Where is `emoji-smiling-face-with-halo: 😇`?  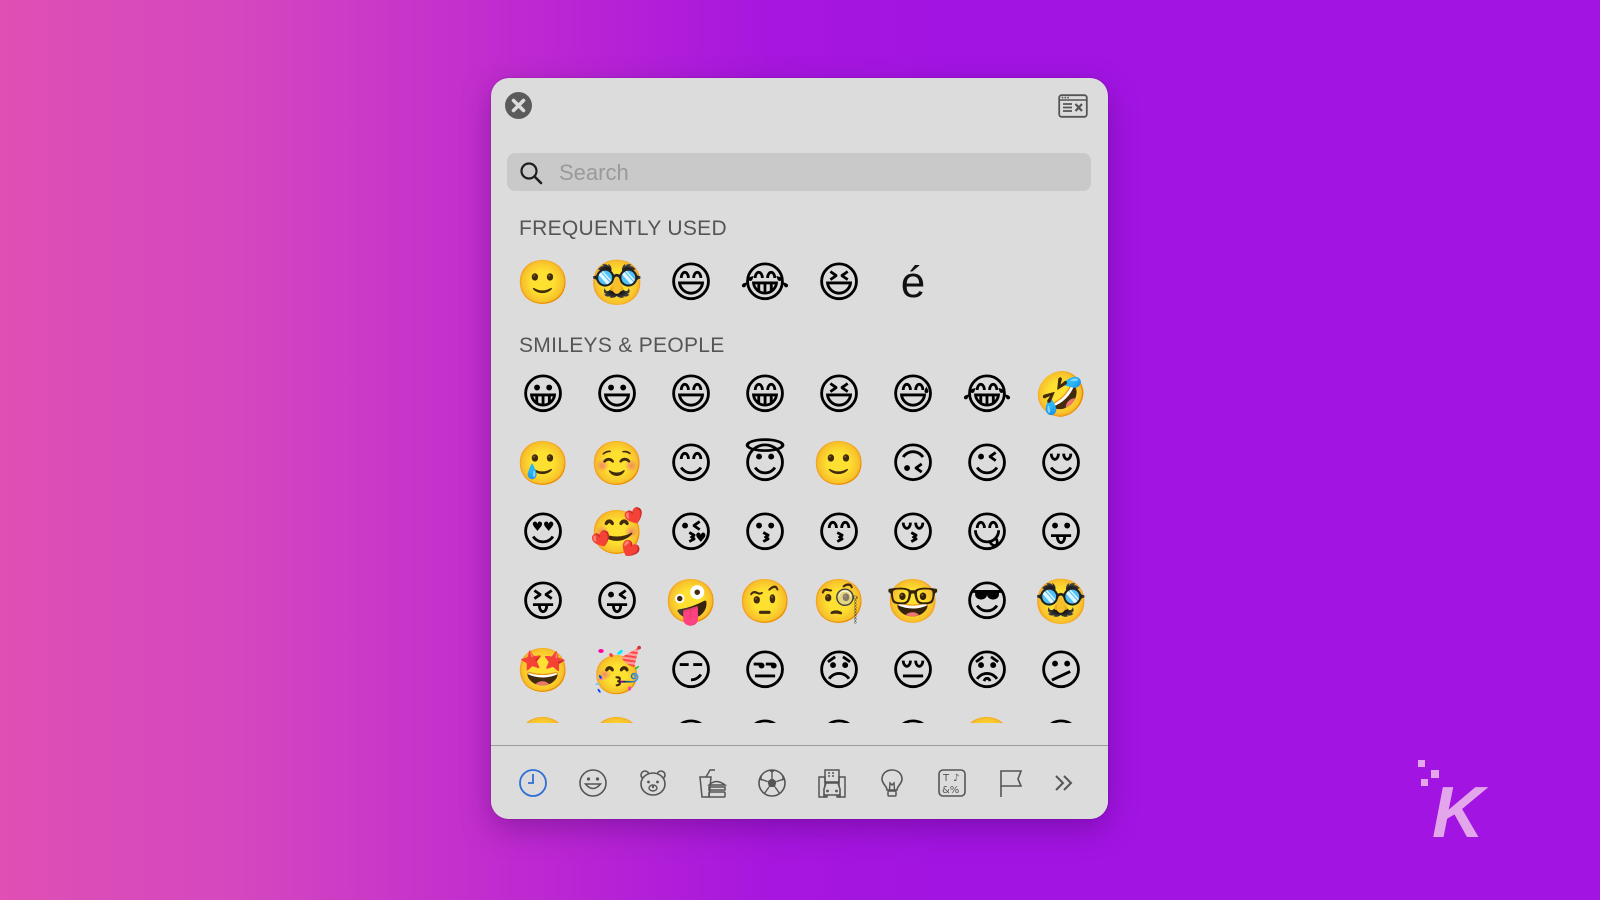 emoji-smiling-face-with-halo: 😇 is located at coordinates (765, 464).